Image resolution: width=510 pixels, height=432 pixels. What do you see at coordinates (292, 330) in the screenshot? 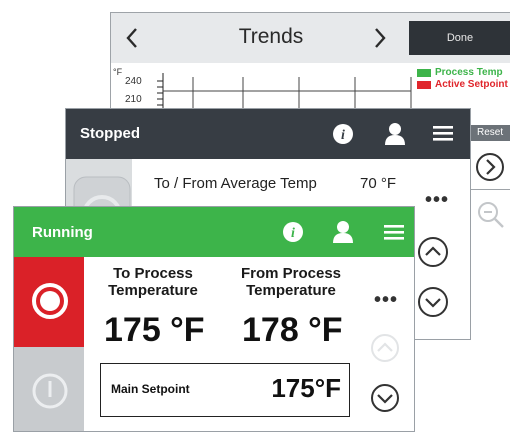
I see `from-process-temp-value: 178 °F` at bounding box center [292, 330].